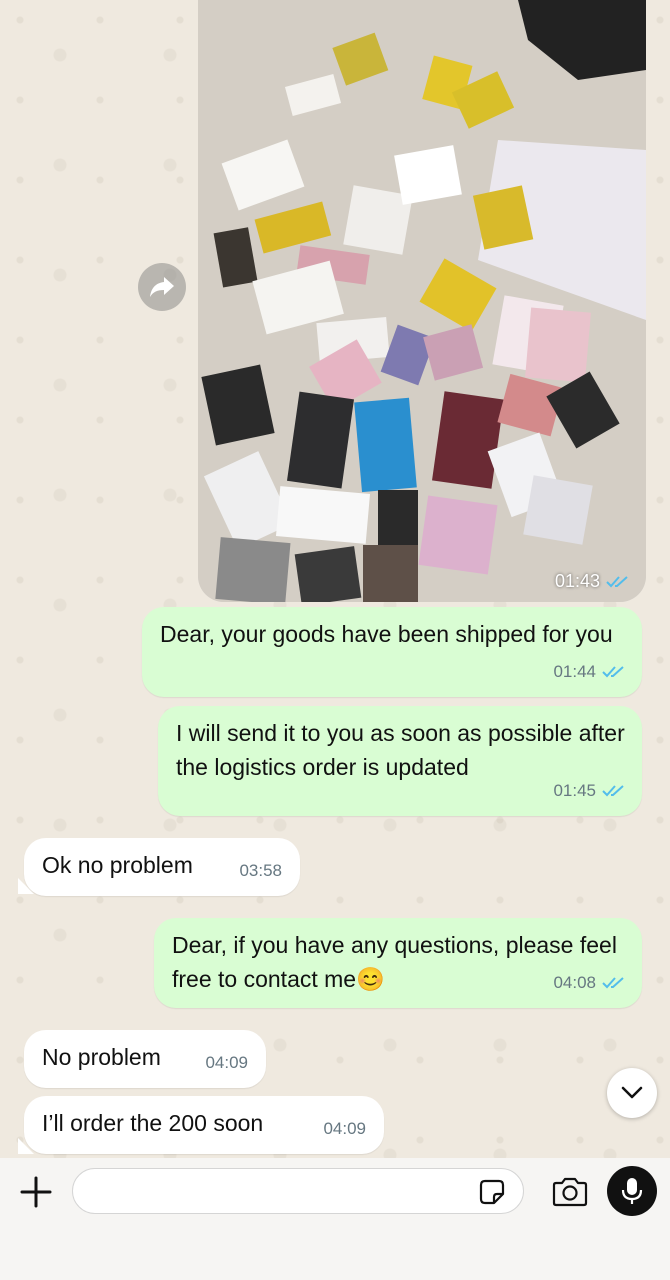 The width and height of the screenshot is (670, 1280). Describe the element at coordinates (153, 1123) in the screenshot. I see `message-text: I’ll order the 200 soon` at that location.